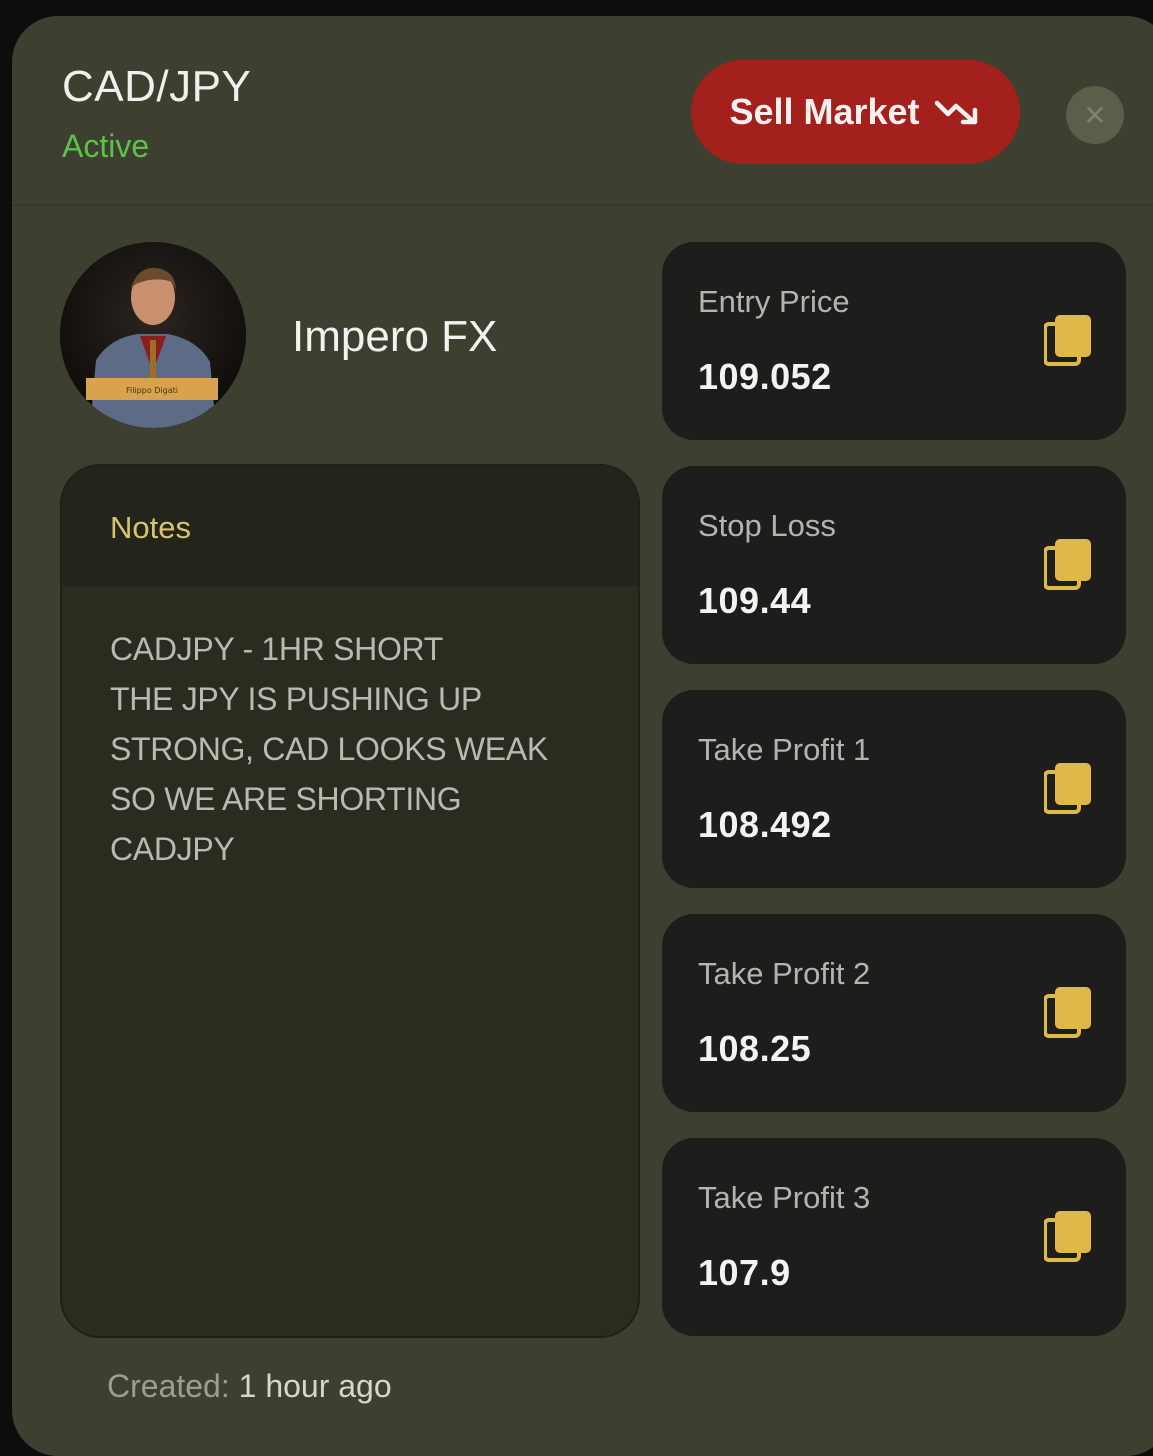  I want to click on price-label: Entry Price, so click(774, 301).